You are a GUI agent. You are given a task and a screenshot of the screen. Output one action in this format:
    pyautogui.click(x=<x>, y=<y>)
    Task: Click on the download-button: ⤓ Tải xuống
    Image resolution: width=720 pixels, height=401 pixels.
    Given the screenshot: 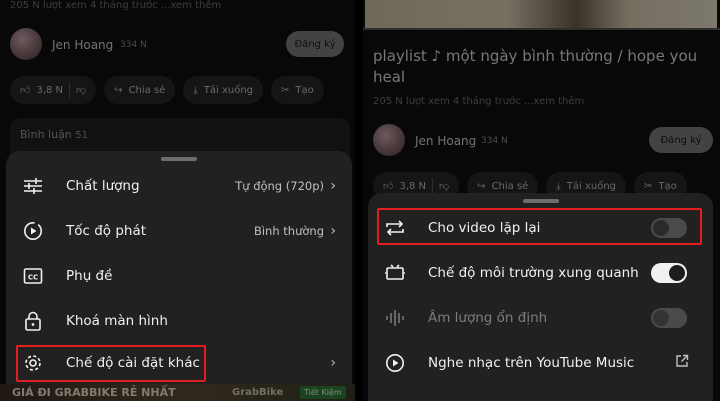 What is the action you would take?
    pyautogui.click(x=223, y=90)
    